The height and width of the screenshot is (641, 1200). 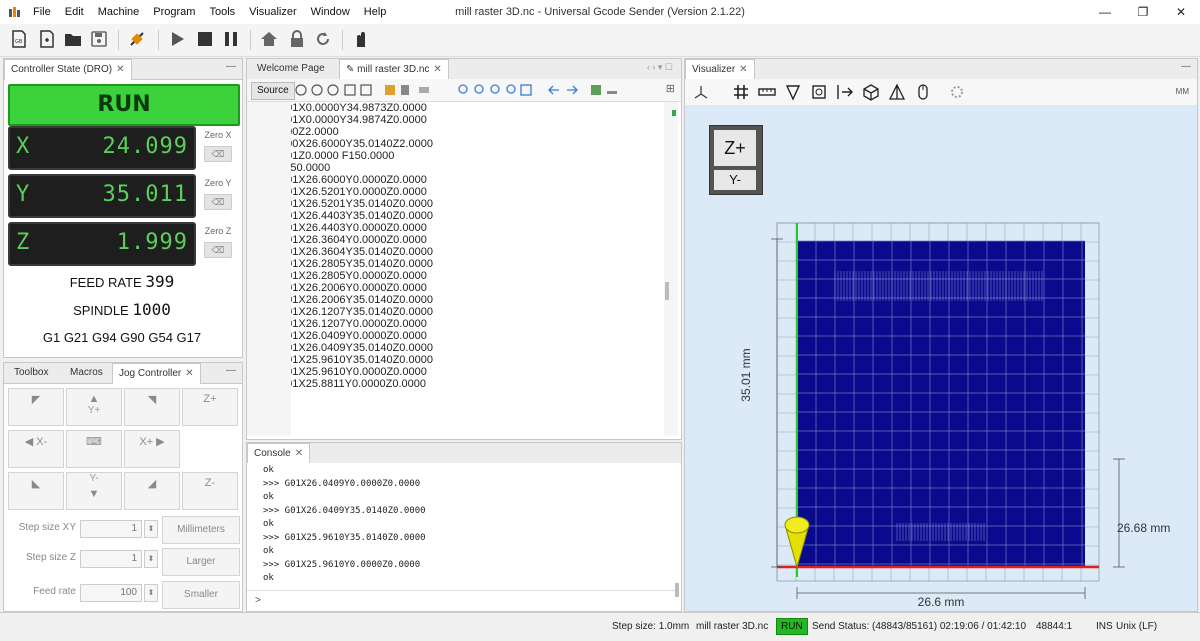 What do you see at coordinates (456, 288) in the screenshot?
I see `code-line: 48840G01X26.2006Y0.0000Z0.0000` at bounding box center [456, 288].